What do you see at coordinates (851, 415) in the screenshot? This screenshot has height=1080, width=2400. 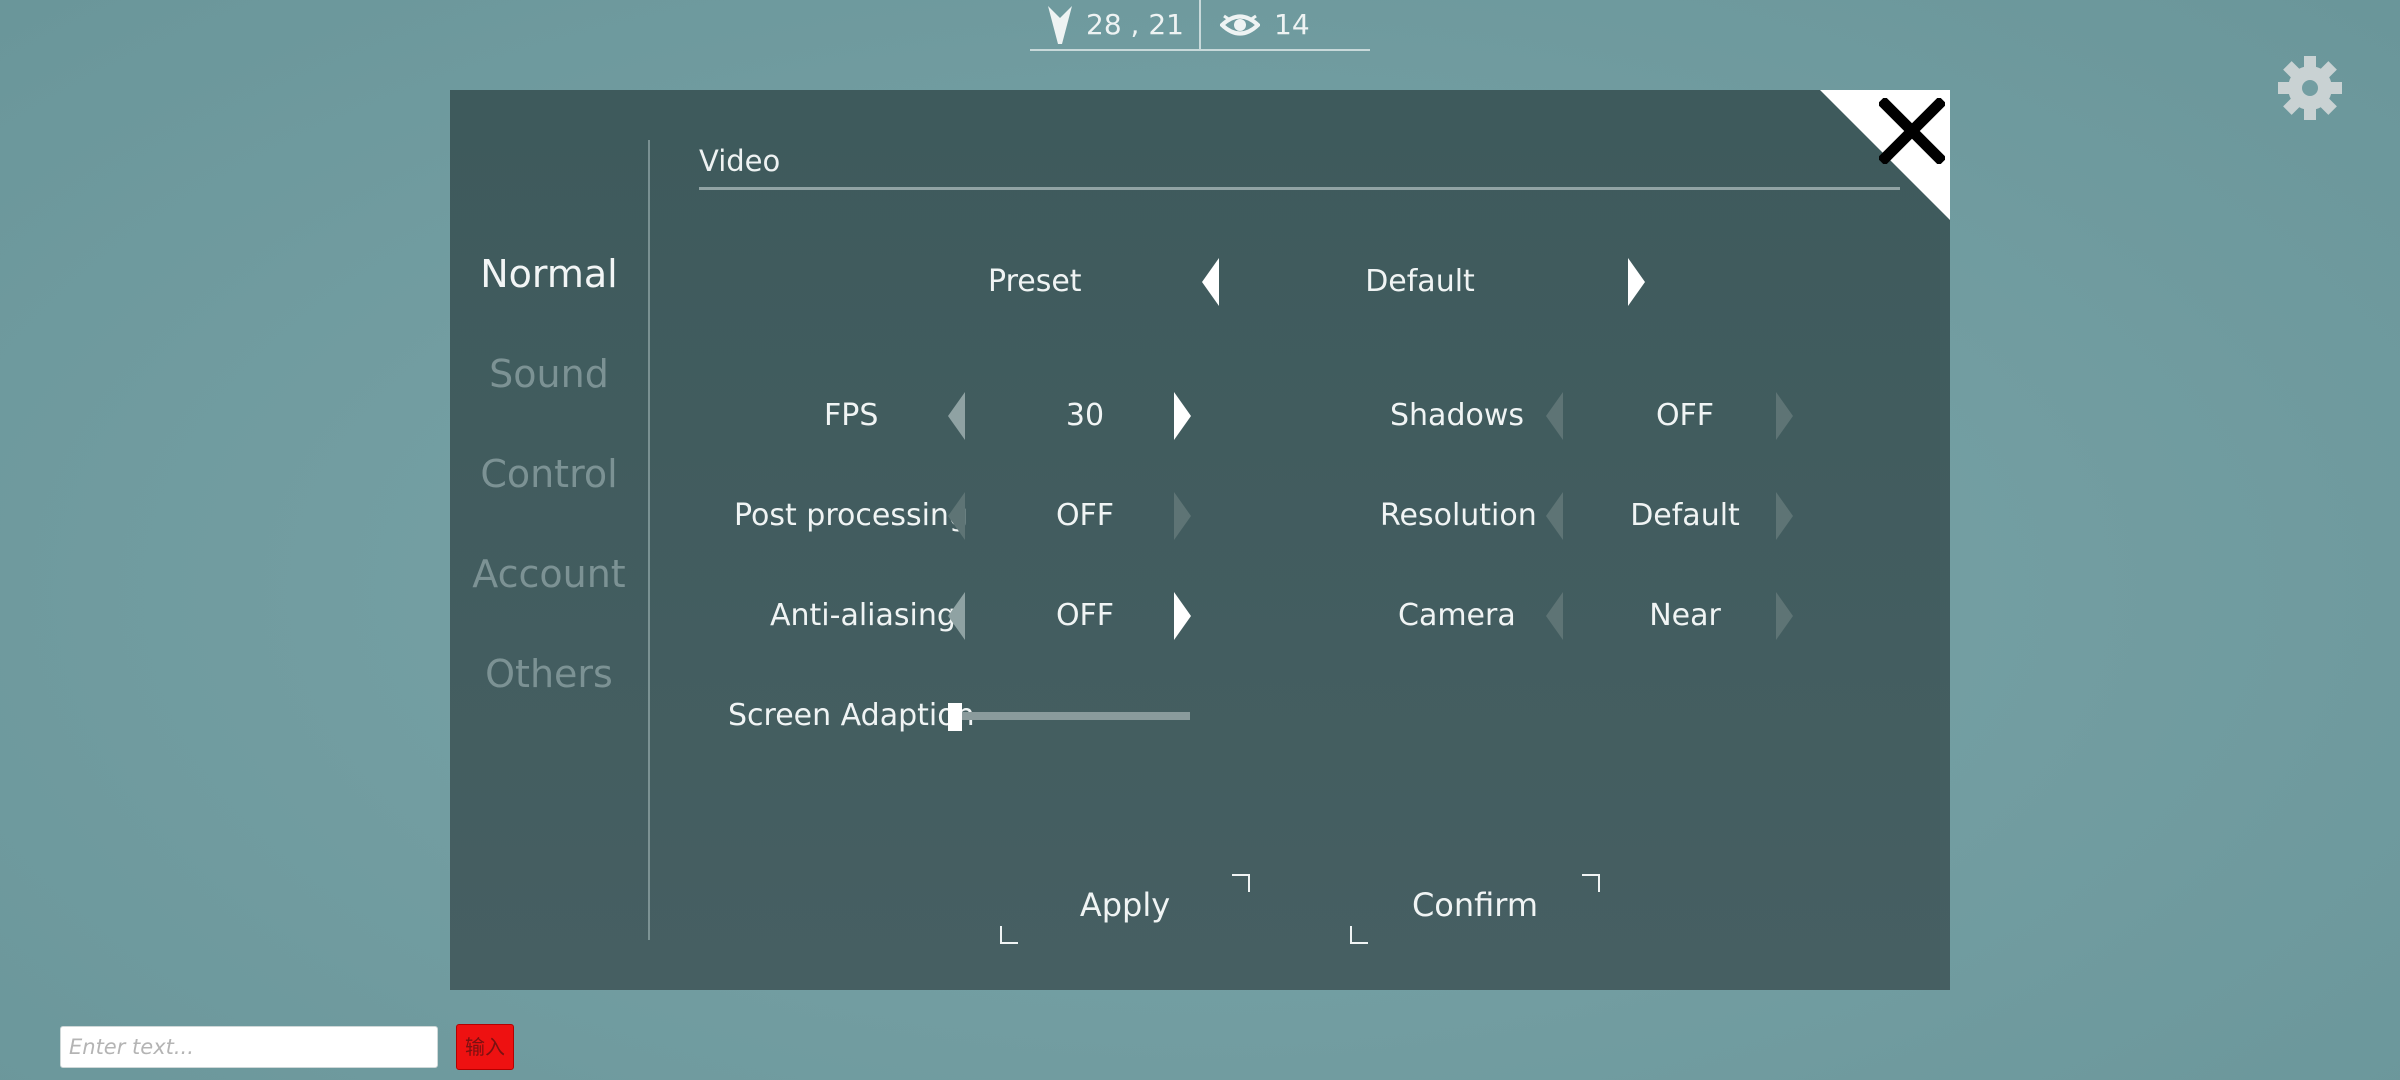 I see `fps-label: FPS` at bounding box center [851, 415].